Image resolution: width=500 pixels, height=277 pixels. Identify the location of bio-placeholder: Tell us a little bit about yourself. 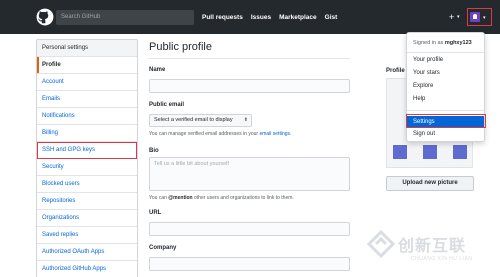
(191, 164).